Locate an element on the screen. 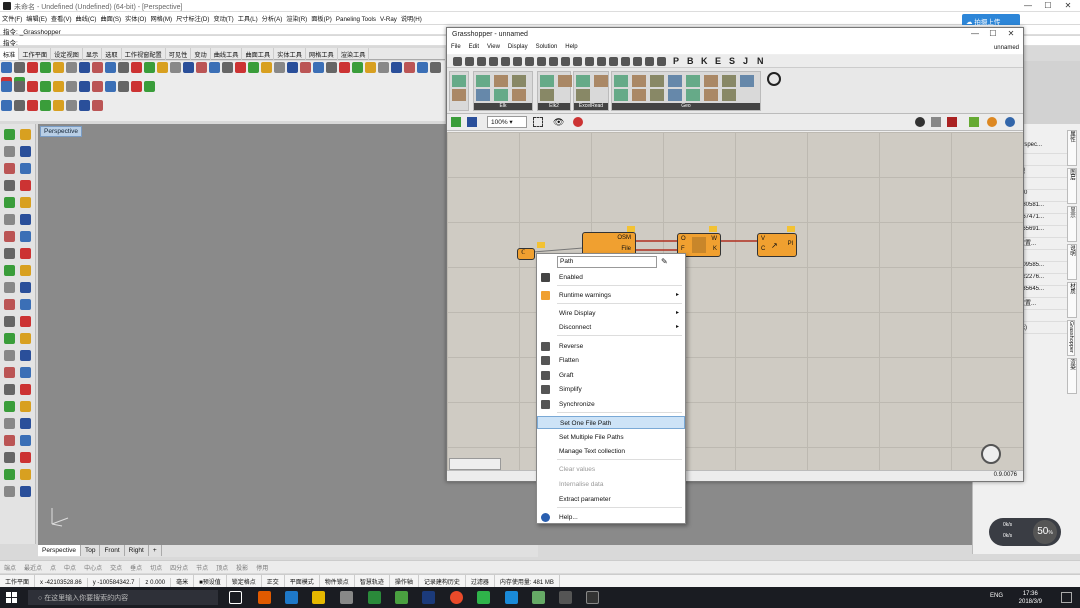  viewport-tab: Top is located at coordinates (91, 550).